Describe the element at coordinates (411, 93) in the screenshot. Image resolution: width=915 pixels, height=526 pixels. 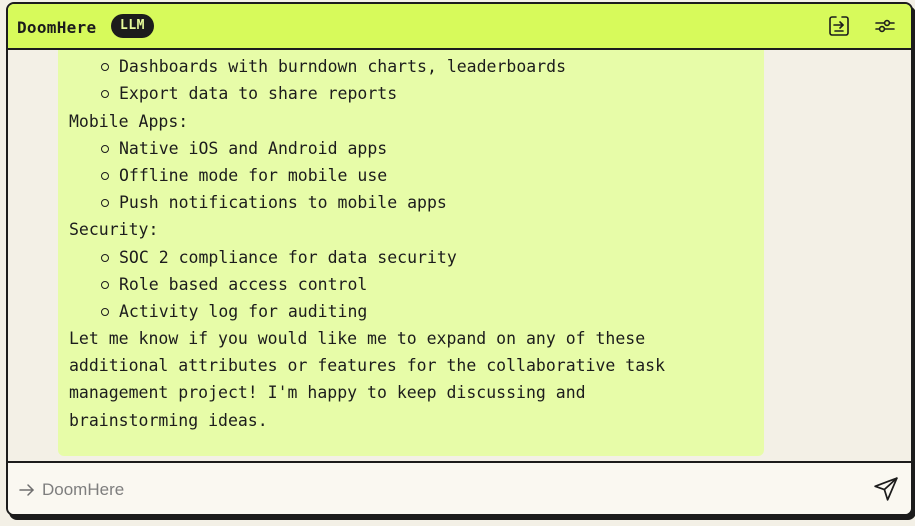
I see `list-item: Export data to share reports` at that location.